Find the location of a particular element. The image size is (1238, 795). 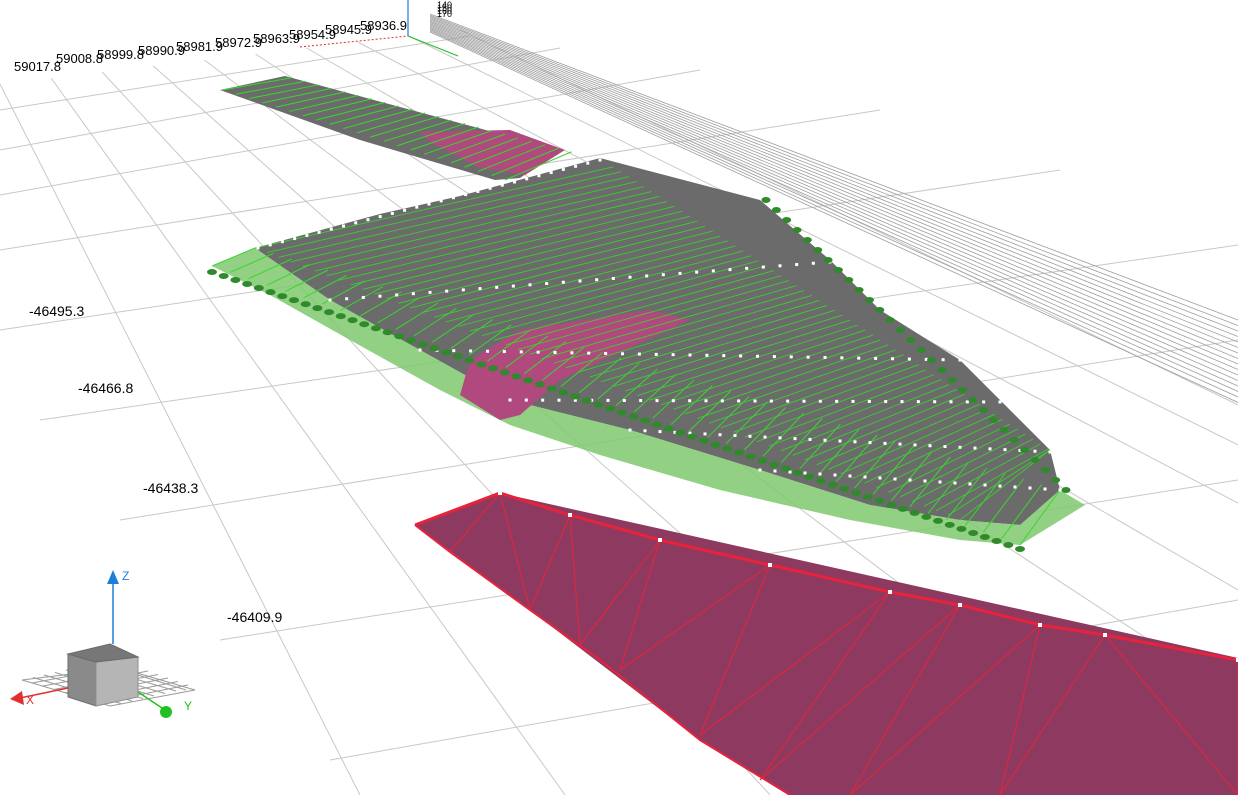

z-axis-arrow-icon is located at coordinates (113, 577).